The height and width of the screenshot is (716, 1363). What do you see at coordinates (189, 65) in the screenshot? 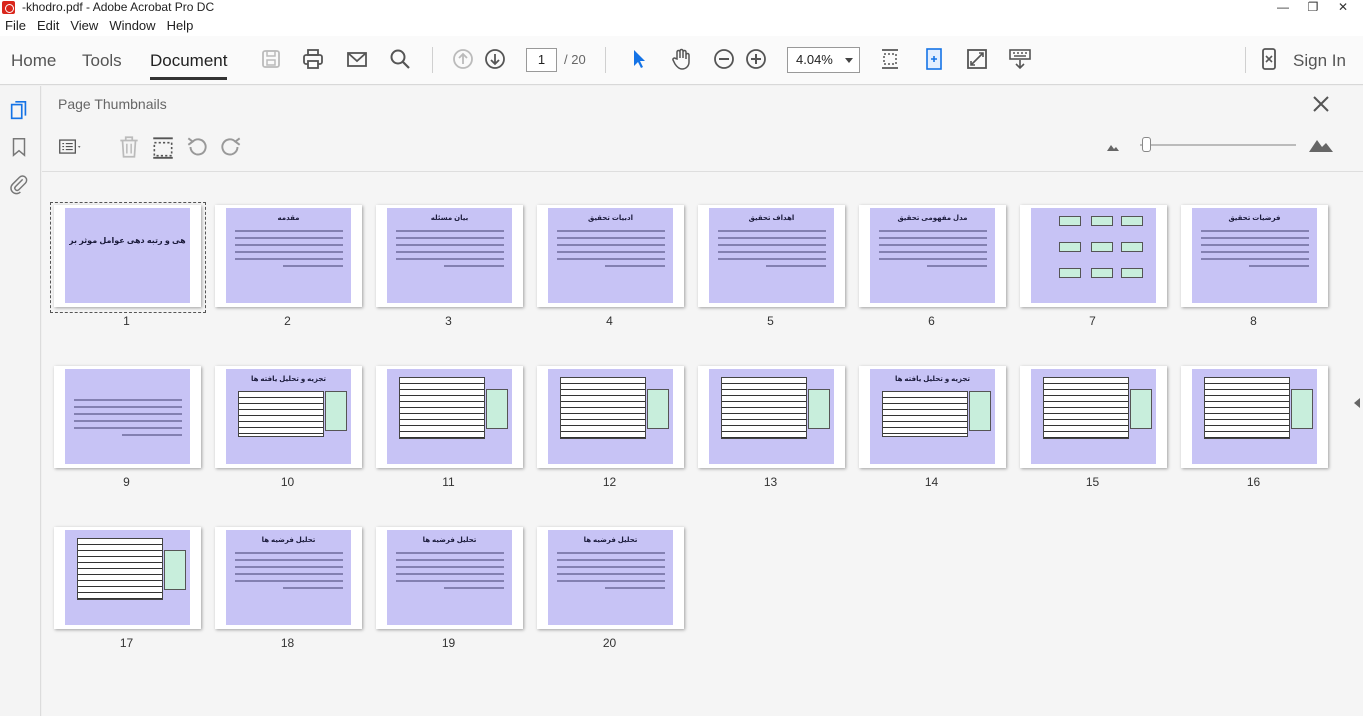
I see `tab-document: Document` at bounding box center [189, 65].